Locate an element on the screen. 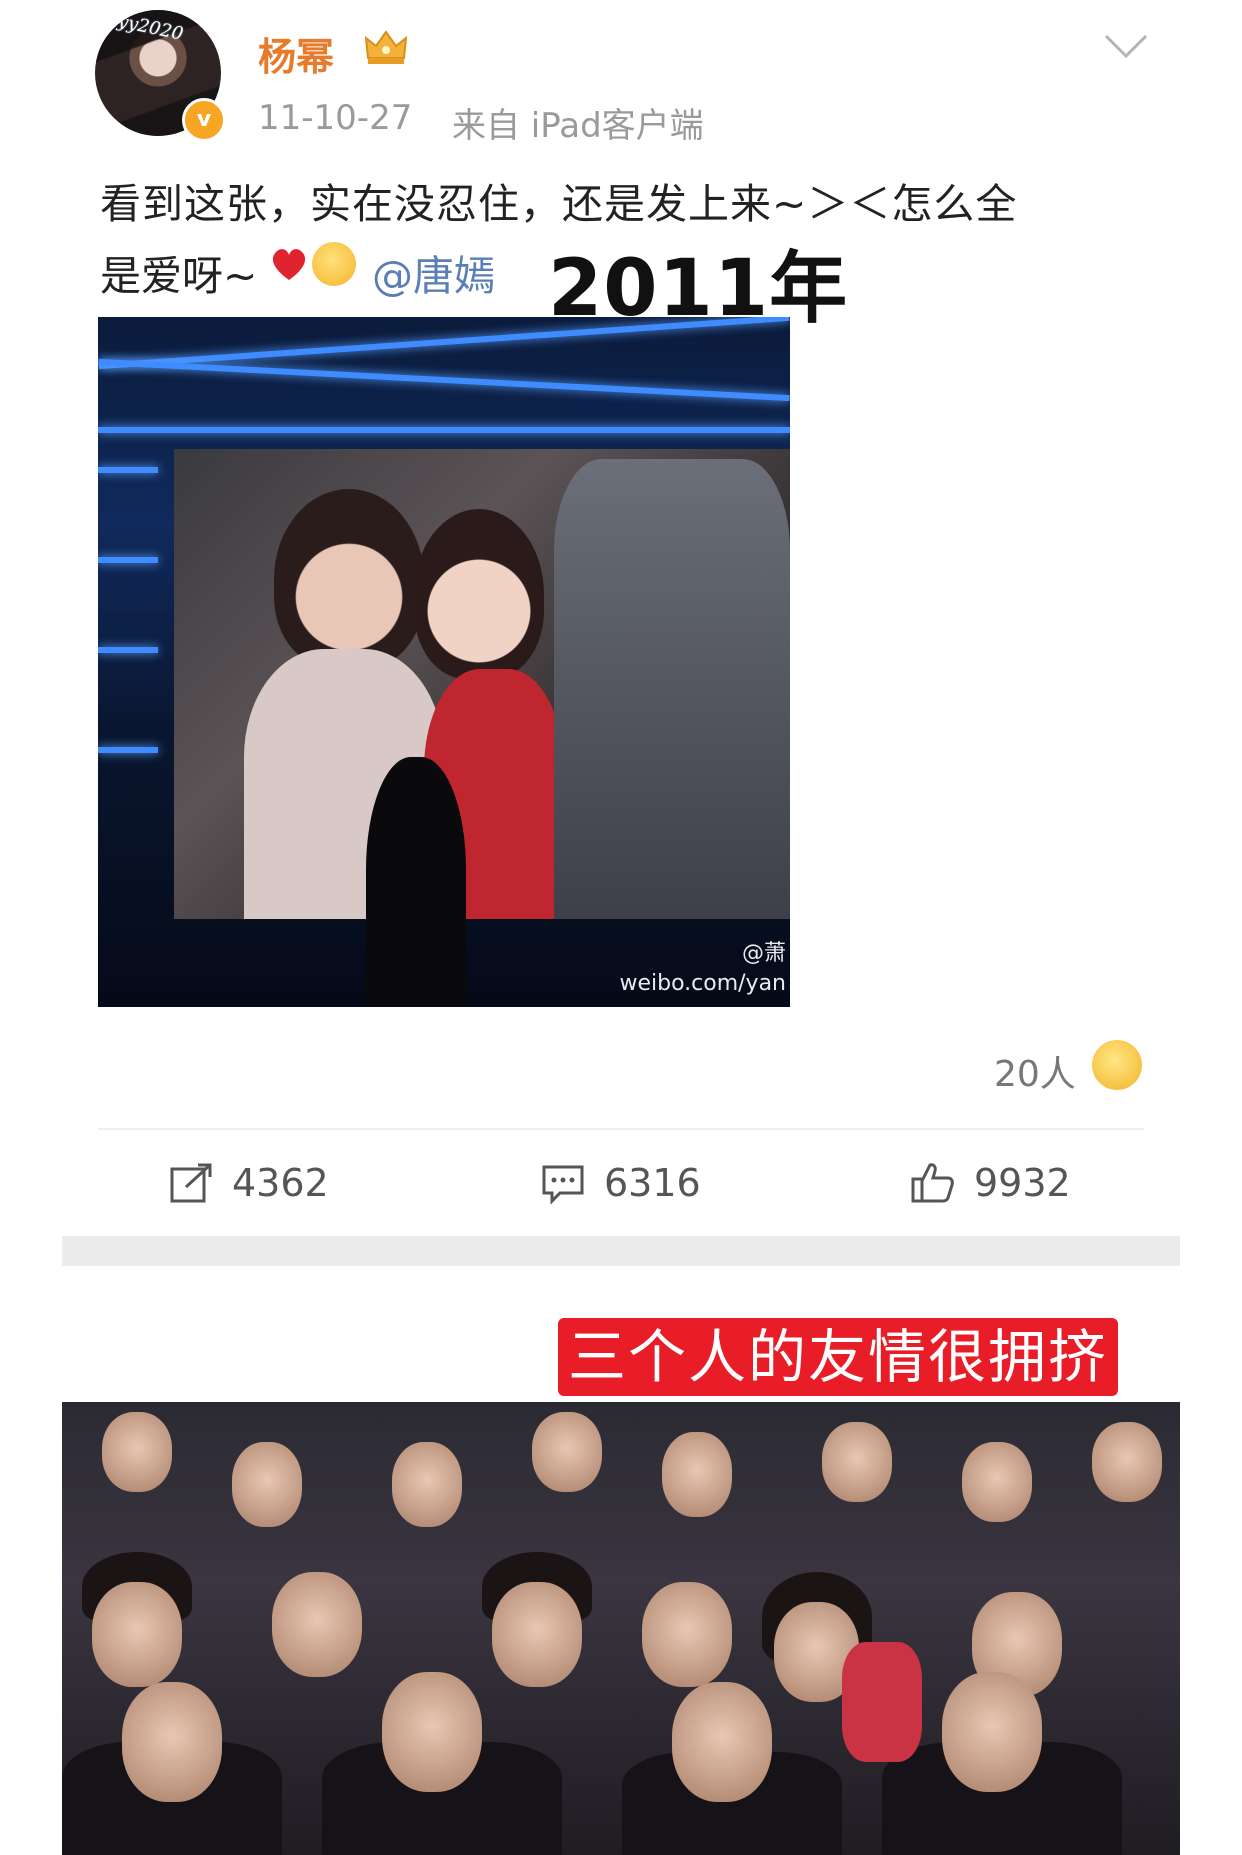 Image resolution: width=1242 pixels, height=1855 pixels. repost-count: 4362 is located at coordinates (280, 1183).